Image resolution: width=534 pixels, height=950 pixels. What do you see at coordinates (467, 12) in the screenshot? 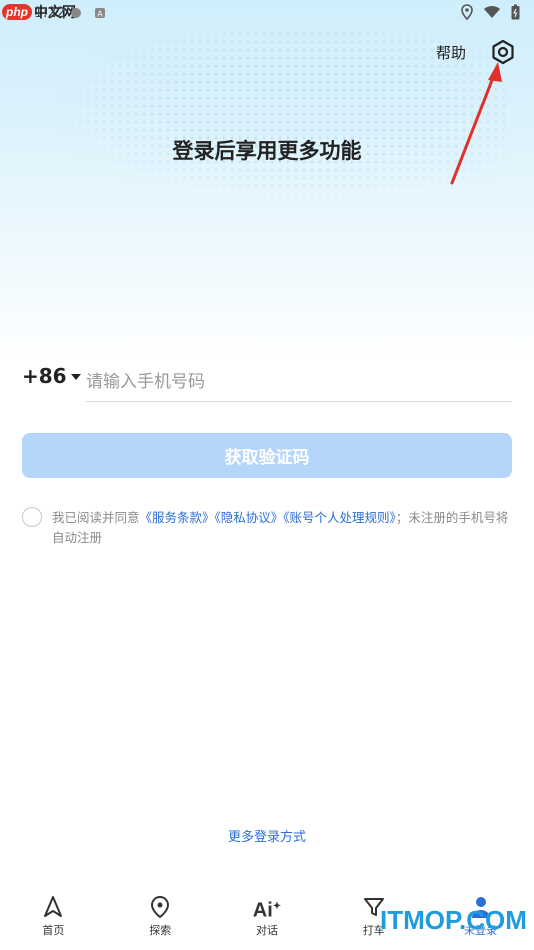
I see `location-icon` at bounding box center [467, 12].